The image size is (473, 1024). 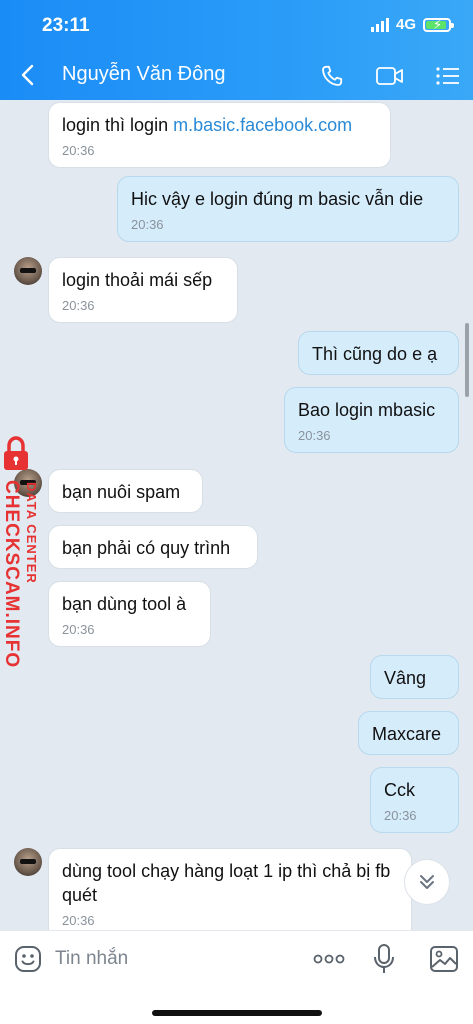 I want to click on more-dots-icon, so click(x=329, y=959).